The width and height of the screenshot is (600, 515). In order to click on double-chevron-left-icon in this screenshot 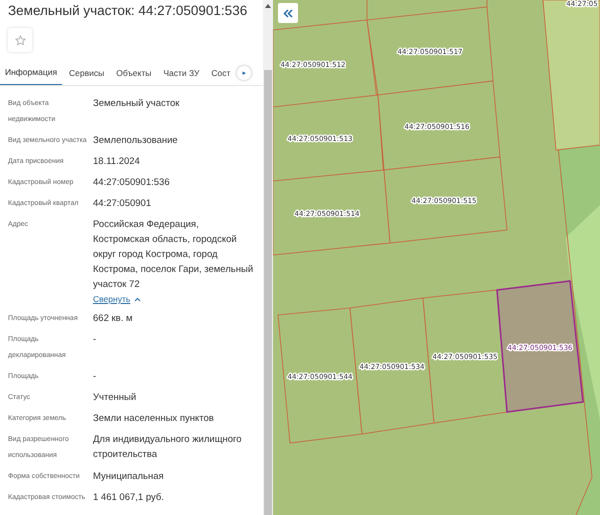, I will do `click(288, 13)`.